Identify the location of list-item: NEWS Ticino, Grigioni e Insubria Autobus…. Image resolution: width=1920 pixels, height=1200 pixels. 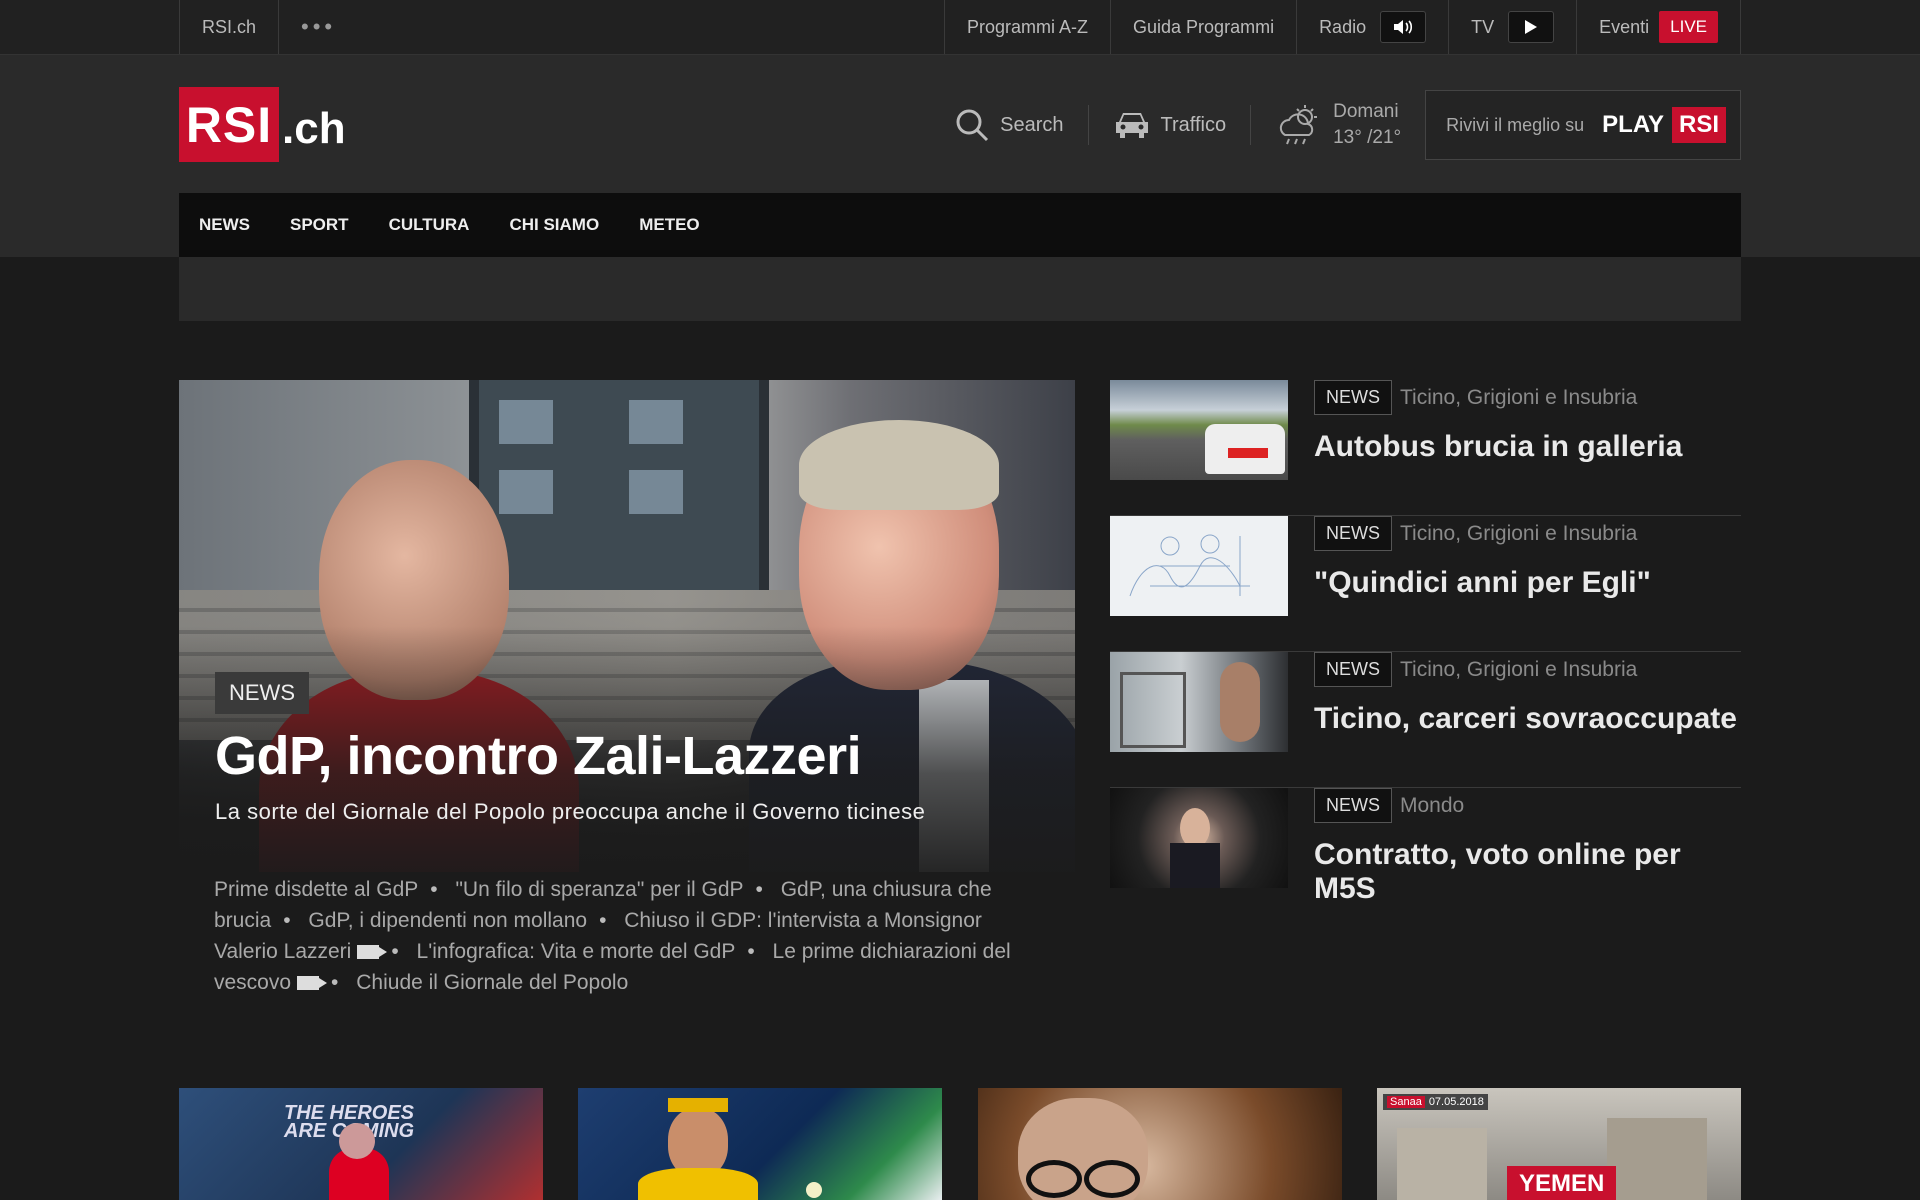
(1425, 448).